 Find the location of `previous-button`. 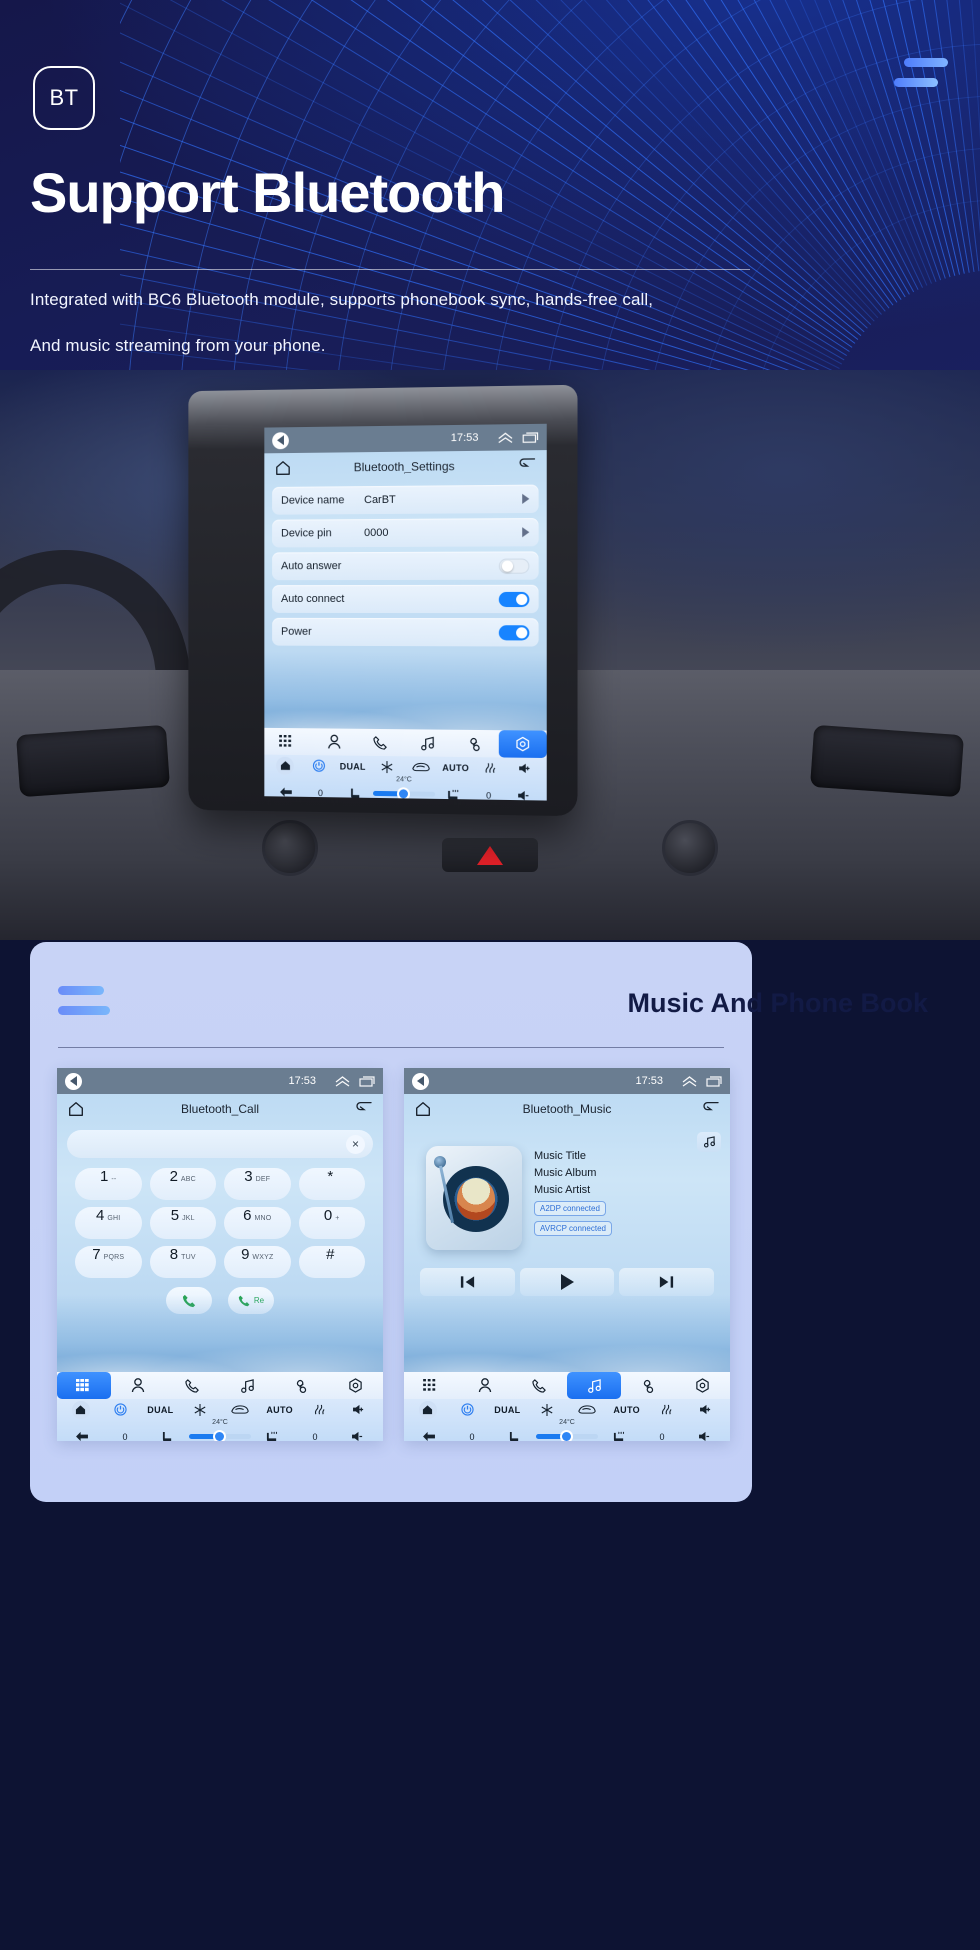

previous-button is located at coordinates (467, 1282).